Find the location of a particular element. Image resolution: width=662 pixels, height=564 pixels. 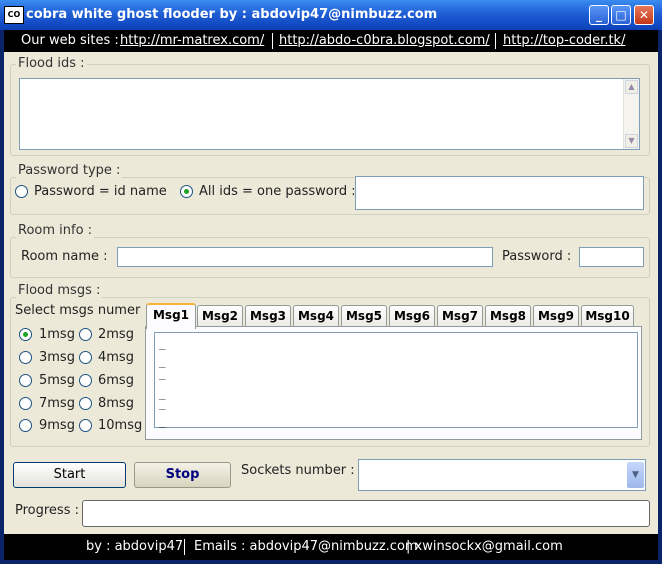

radio-7msg-label: 7msg is located at coordinates (57, 403).